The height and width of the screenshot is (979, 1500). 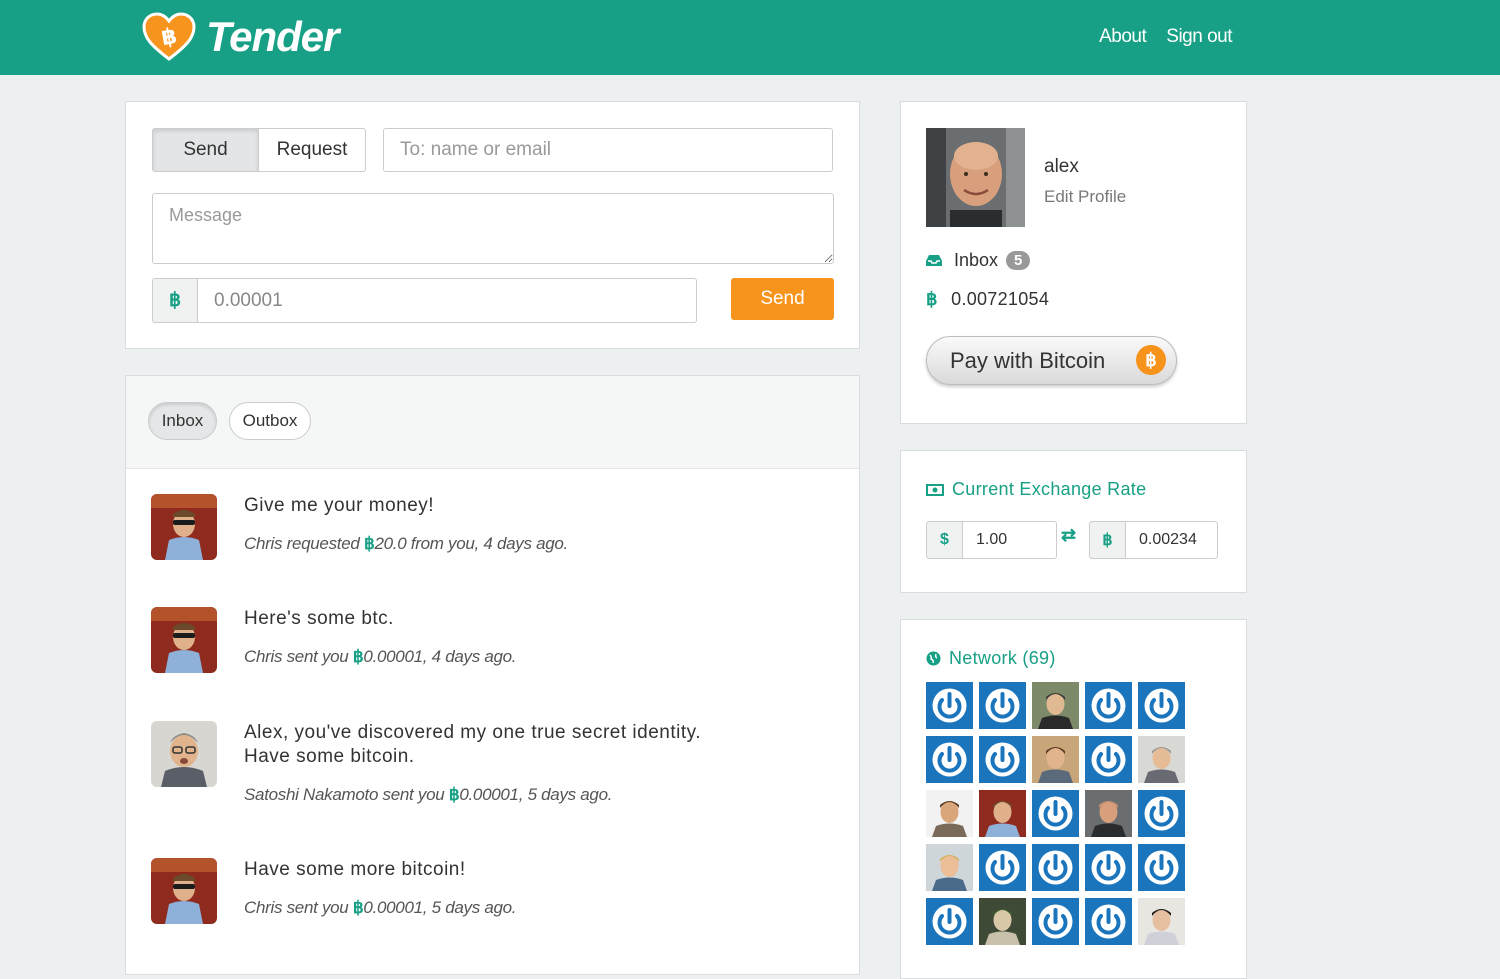 What do you see at coordinates (272, 36) in the screenshot?
I see `brand-name: Tender` at bounding box center [272, 36].